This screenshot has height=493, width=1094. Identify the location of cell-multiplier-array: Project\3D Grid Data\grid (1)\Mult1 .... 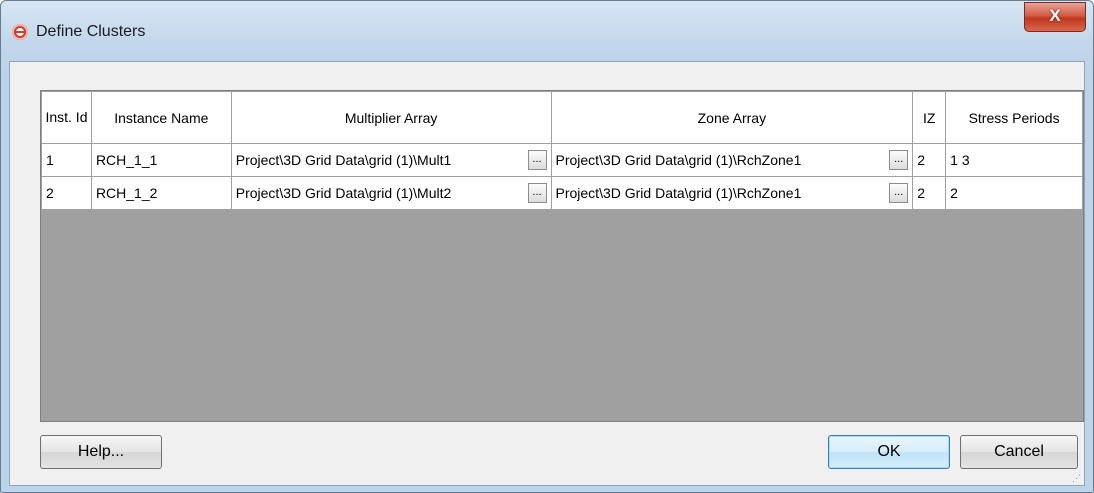
(391, 160).